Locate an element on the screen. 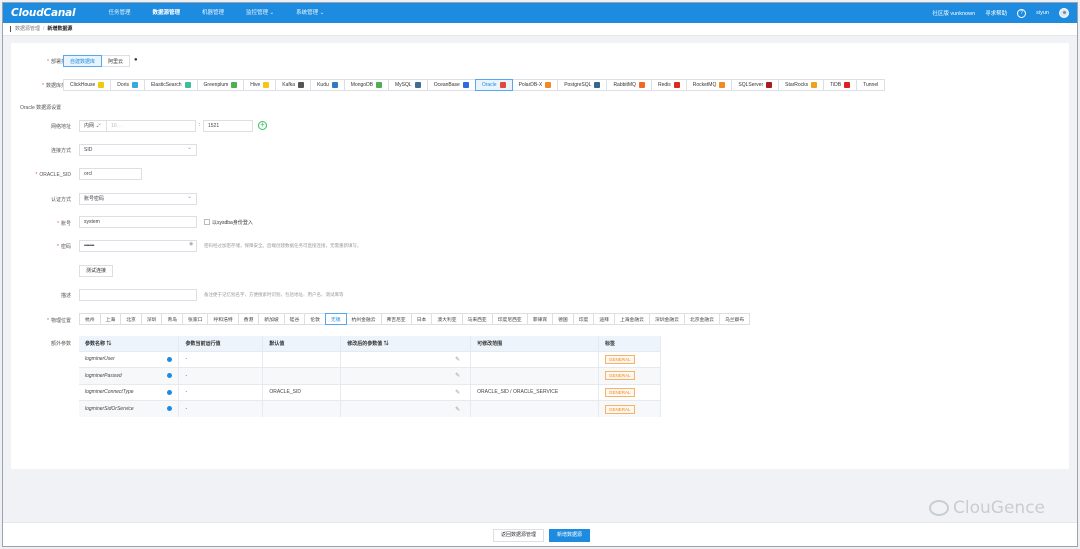 This screenshot has width=1080, height=549. ds-type-label-text: MongoDB is located at coordinates (362, 85).